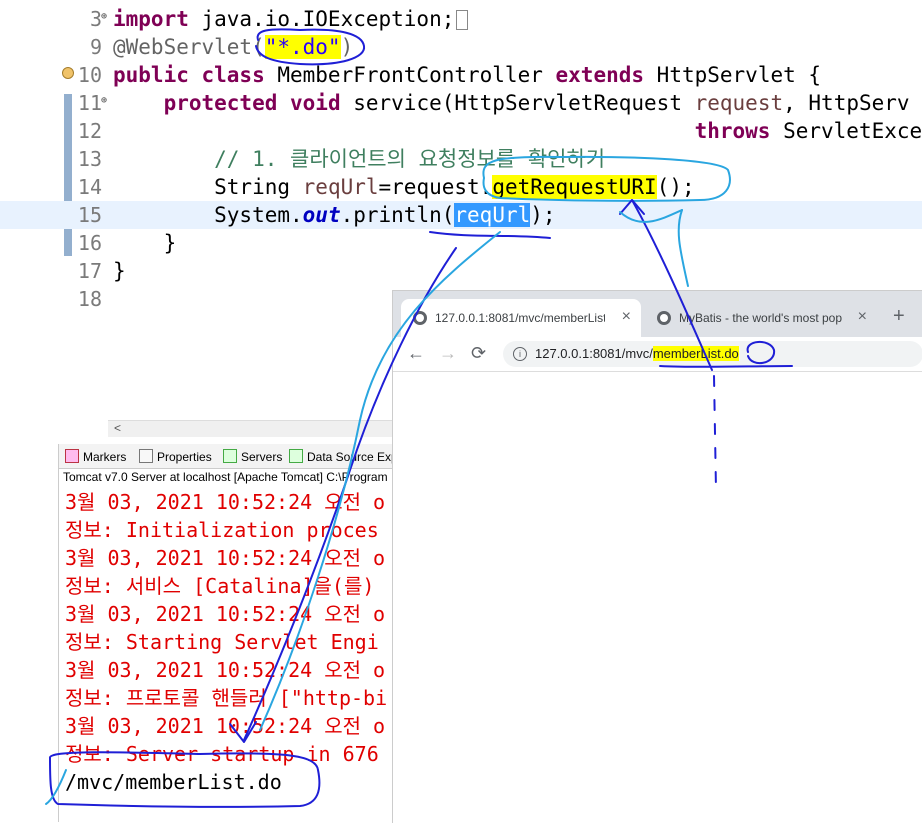  I want to click on code-text: import java.io.IOException;, so click(291, 19).